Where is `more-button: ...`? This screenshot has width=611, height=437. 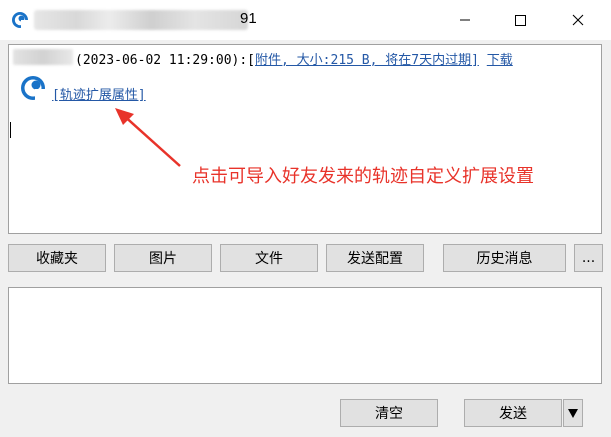
more-button: ... is located at coordinates (588, 258).